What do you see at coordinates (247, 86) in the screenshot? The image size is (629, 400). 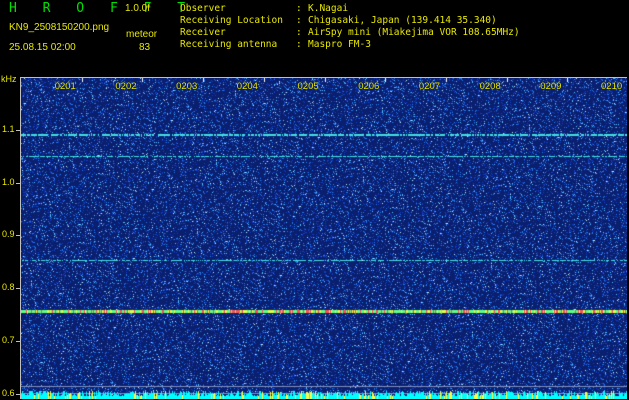 I see `time-tick-label: 0204` at bounding box center [247, 86].